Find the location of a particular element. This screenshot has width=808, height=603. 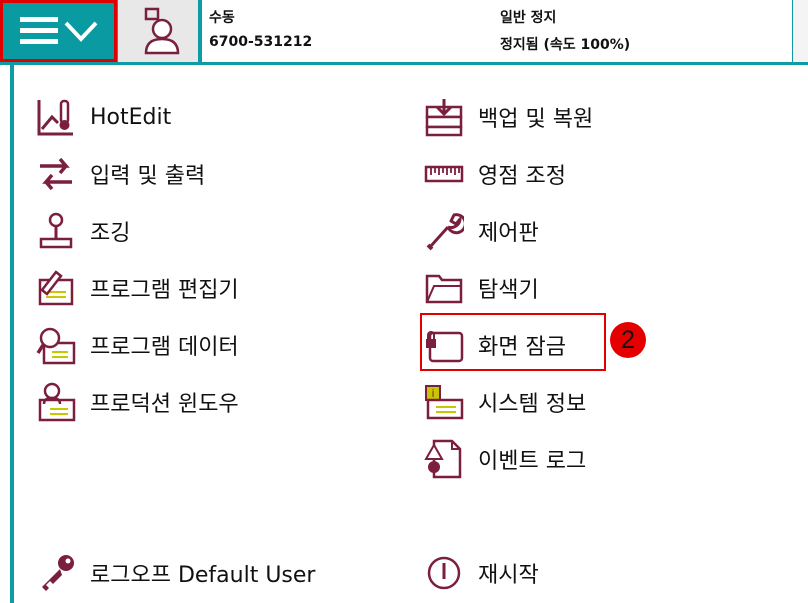

main-menu-button is located at coordinates (58, 31).